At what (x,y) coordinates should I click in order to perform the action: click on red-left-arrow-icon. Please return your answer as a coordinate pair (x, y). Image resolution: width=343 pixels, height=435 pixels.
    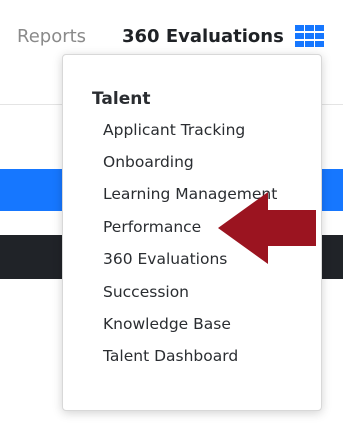
    Looking at the image, I should click on (267, 228).